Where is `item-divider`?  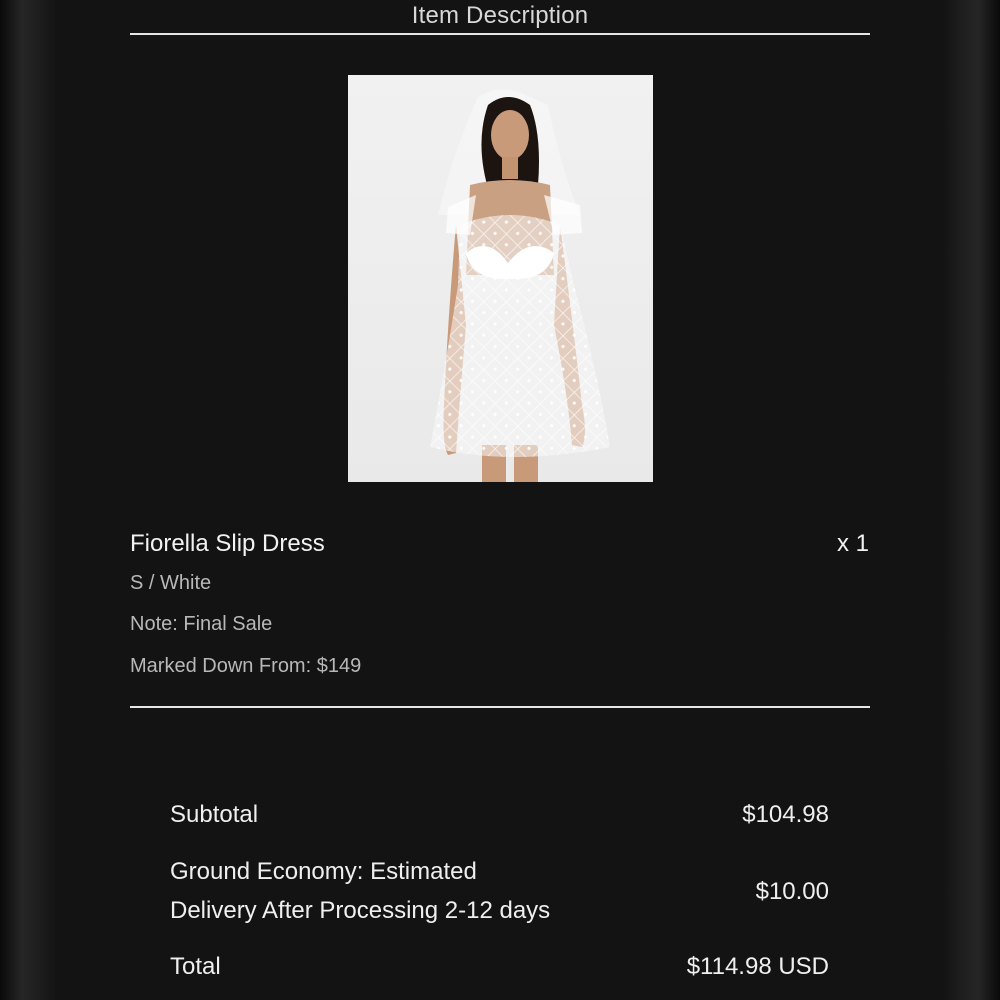
item-divider is located at coordinates (500, 707).